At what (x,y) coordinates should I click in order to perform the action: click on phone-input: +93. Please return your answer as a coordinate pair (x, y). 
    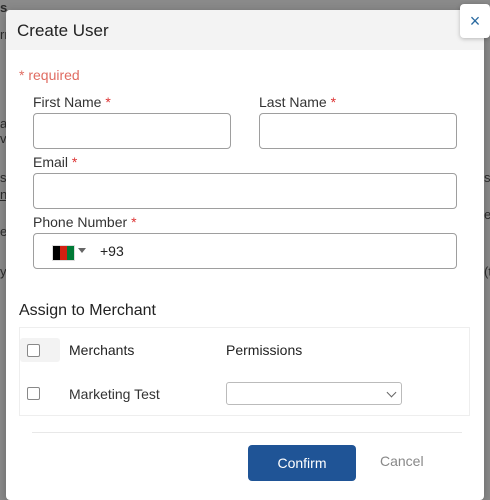
    Looking at the image, I should click on (245, 251).